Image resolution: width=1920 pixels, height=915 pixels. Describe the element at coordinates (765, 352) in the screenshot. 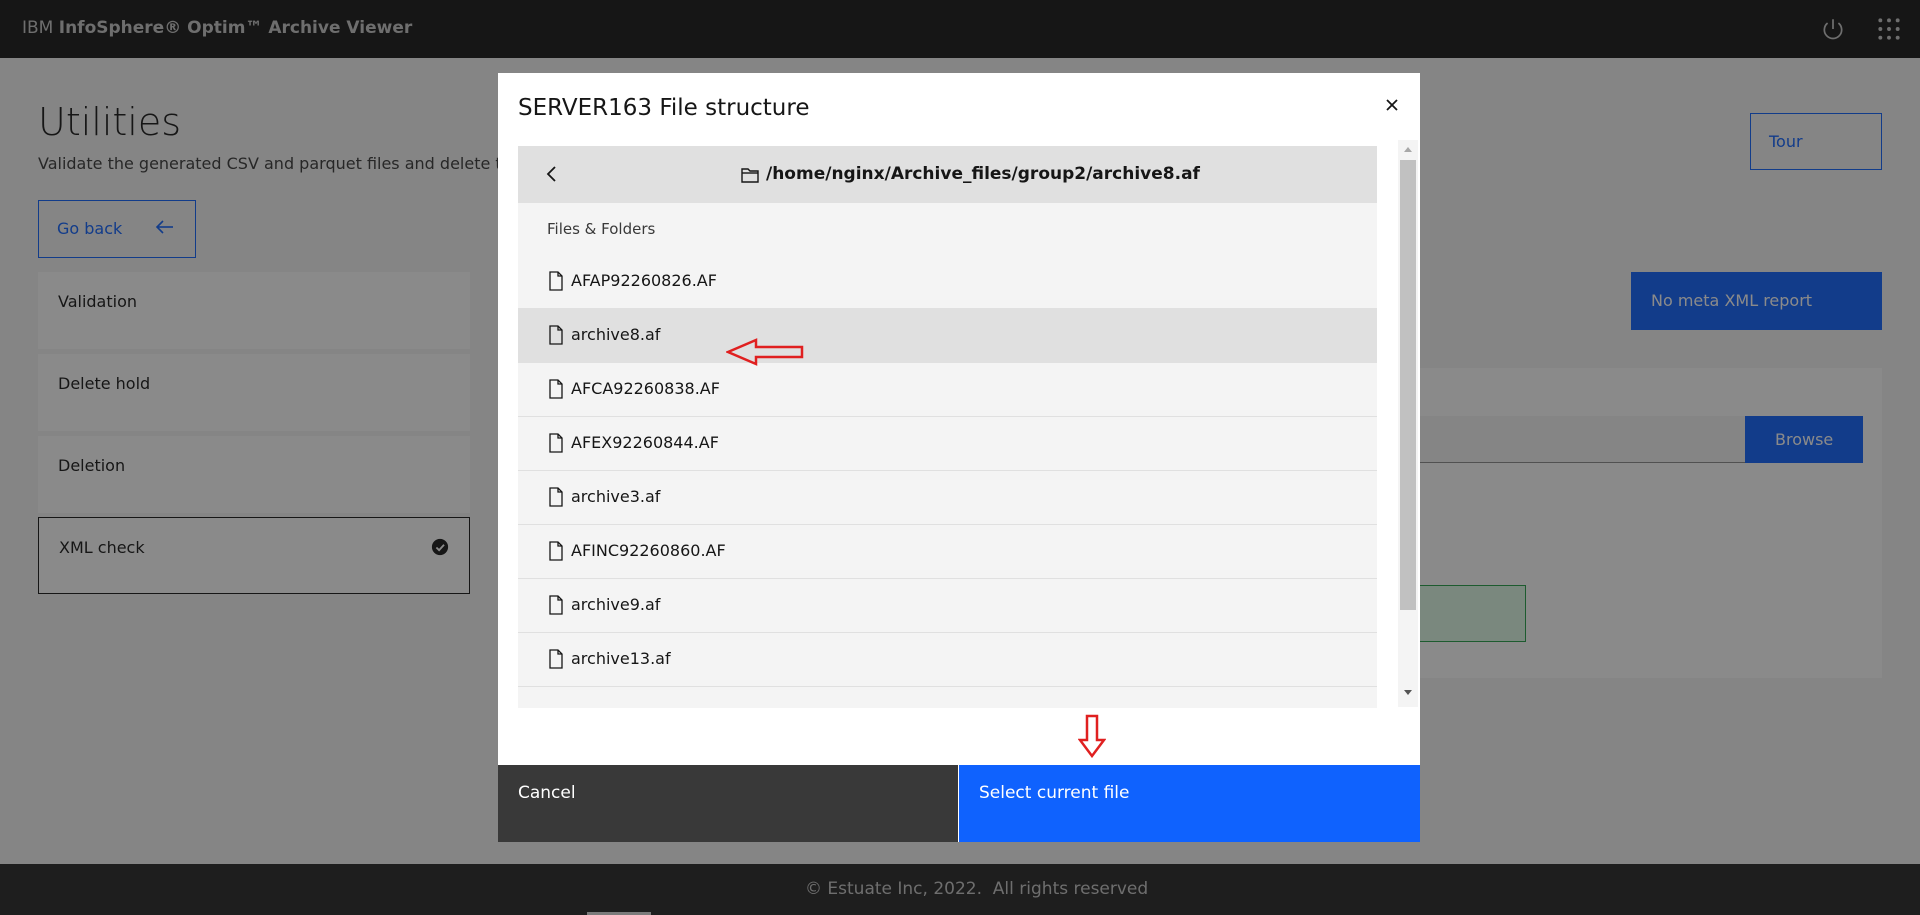

I see `annotation-left-arrow-icon` at that location.